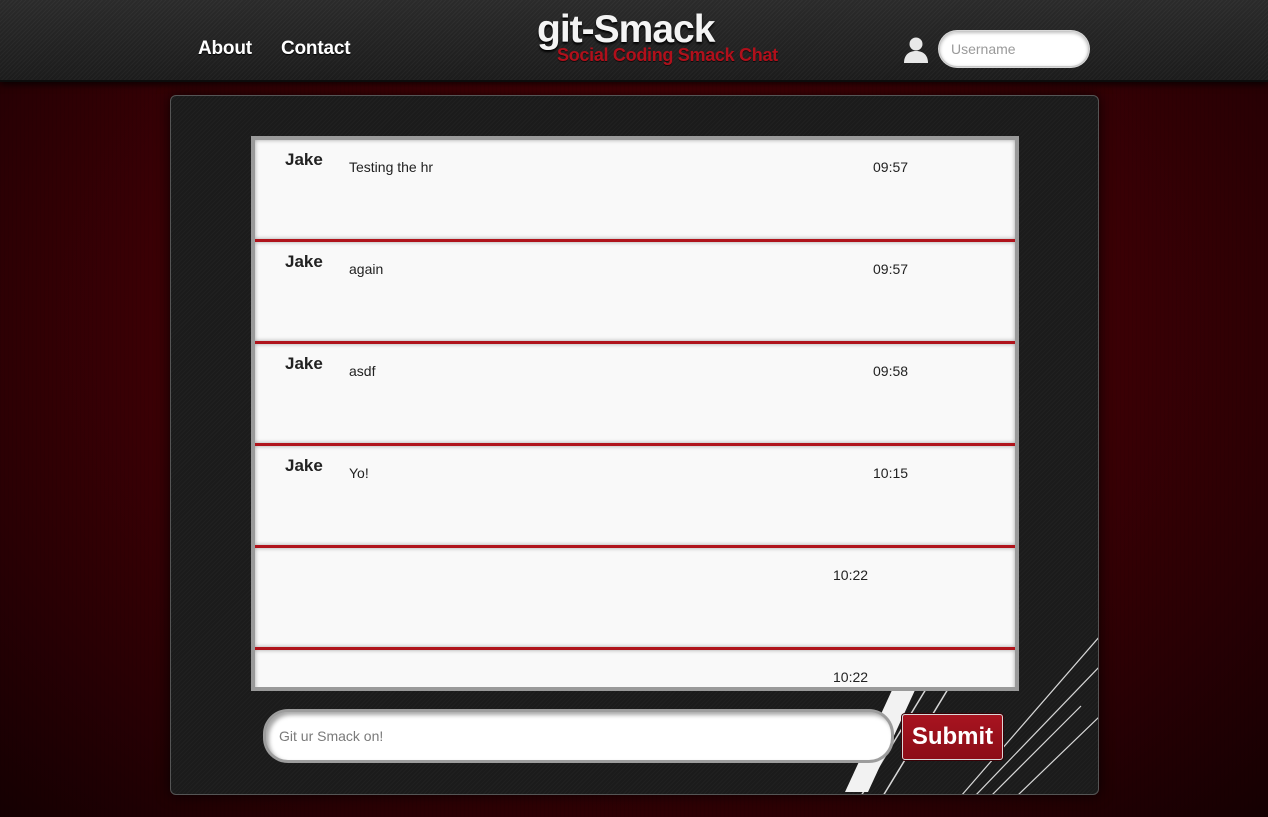 Image resolution: width=1268 pixels, height=817 pixels. Describe the element at coordinates (635, 395) in the screenshot. I see `message-row: Jake asdf 09:58` at that location.